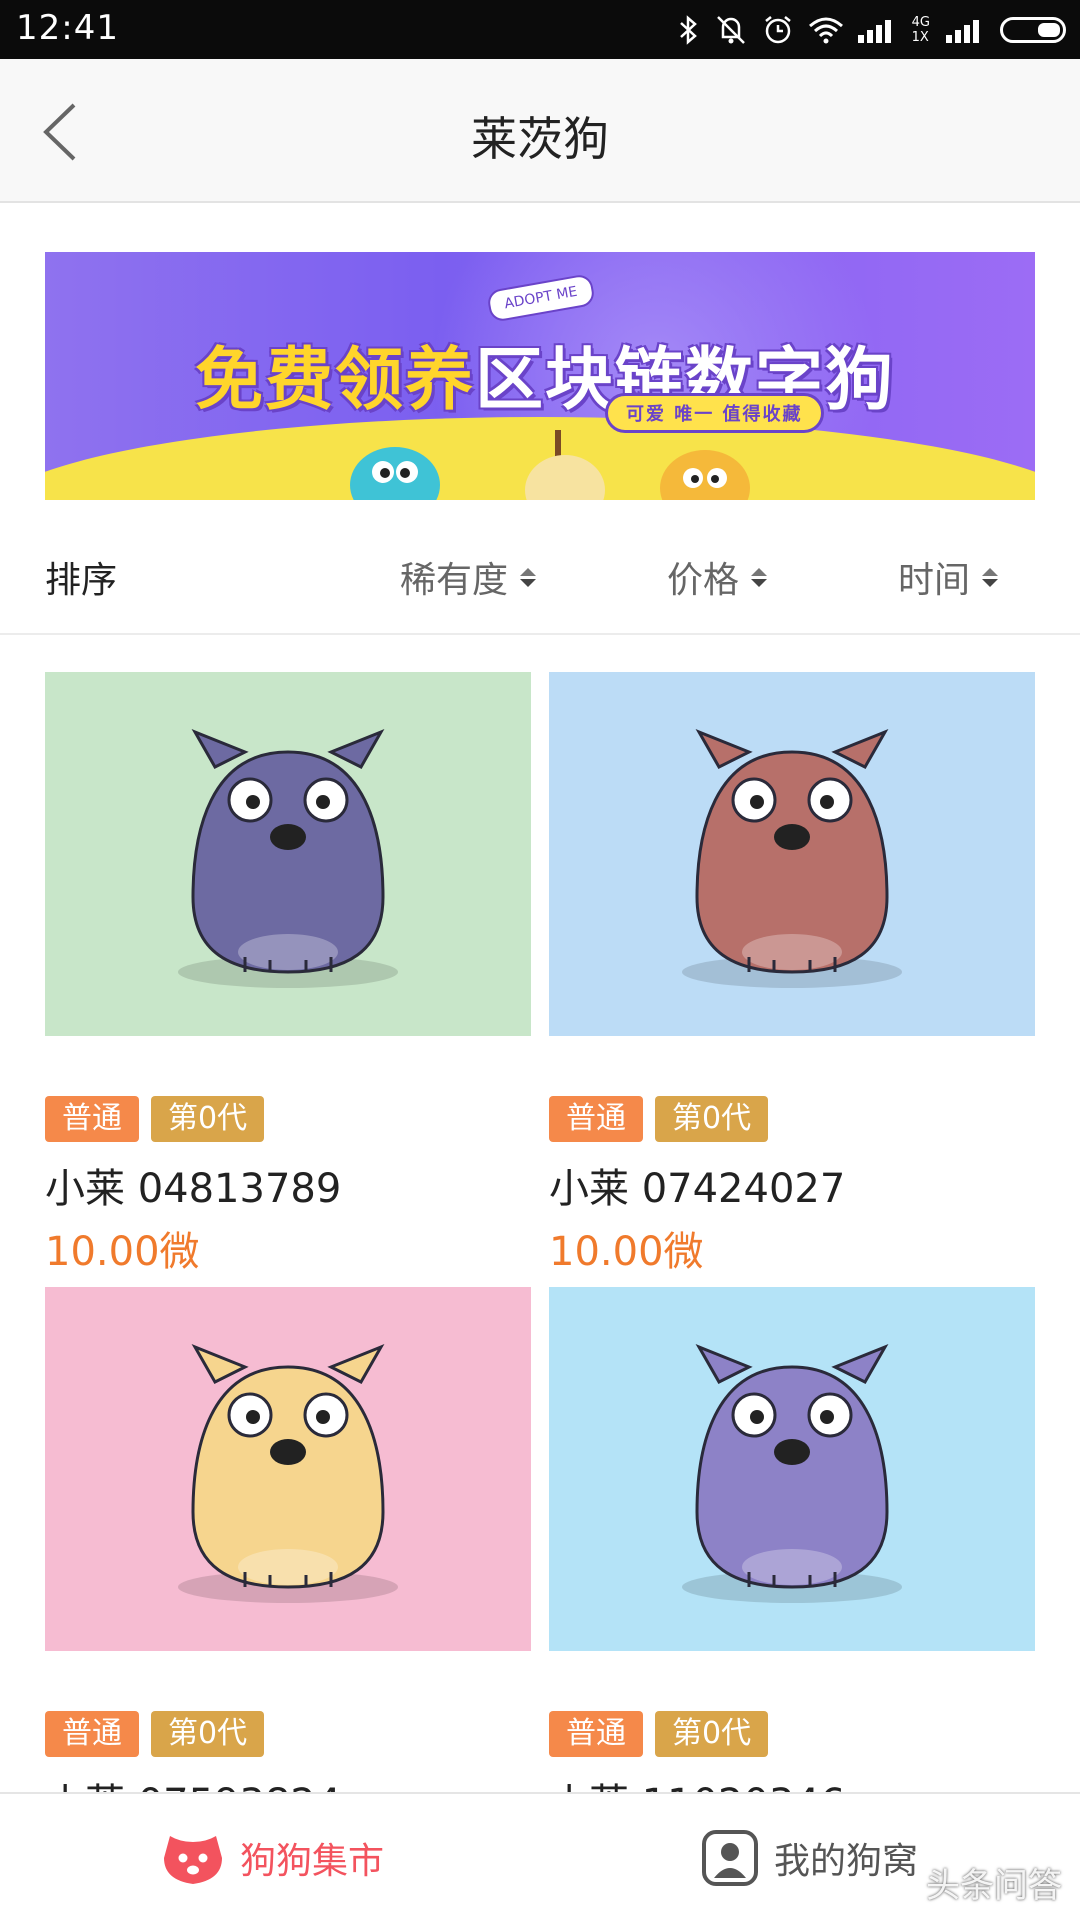 The height and width of the screenshot is (1920, 1080). What do you see at coordinates (994, 1886) in the screenshot?
I see `watermark: 头条问答` at bounding box center [994, 1886].